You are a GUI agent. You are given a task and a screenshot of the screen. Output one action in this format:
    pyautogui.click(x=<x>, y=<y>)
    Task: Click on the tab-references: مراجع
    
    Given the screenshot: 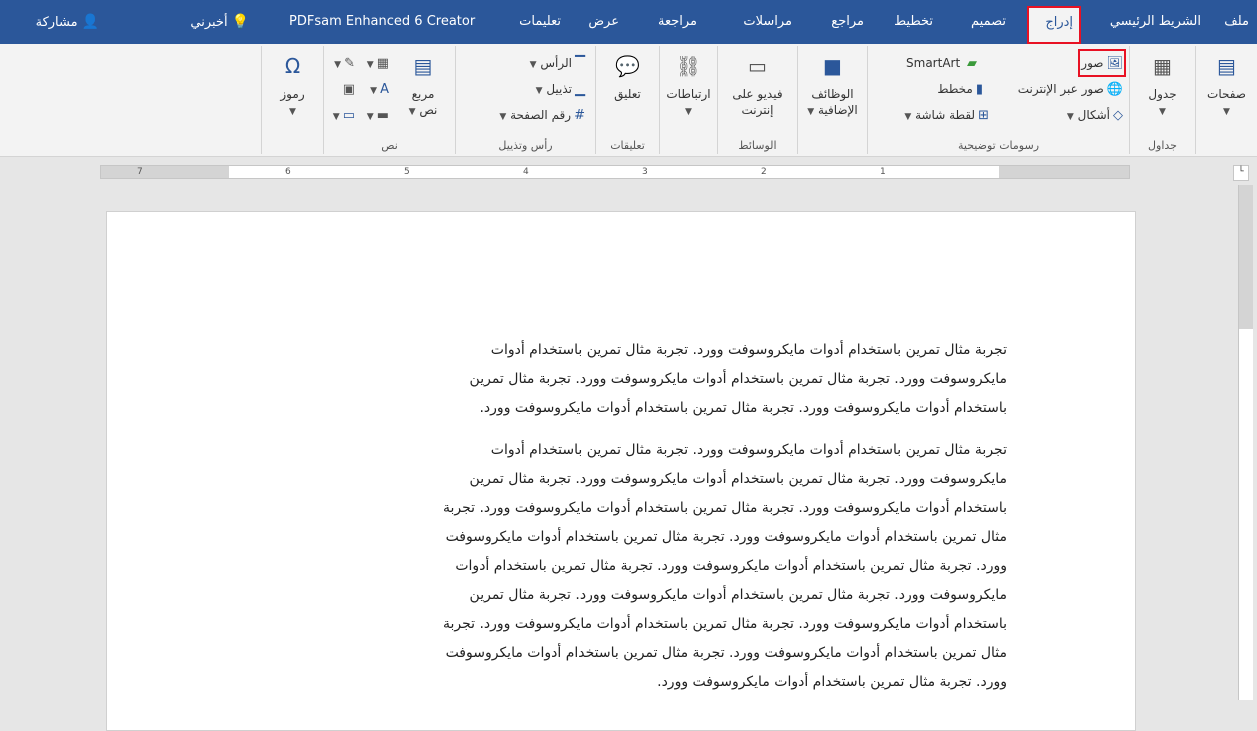 What is the action you would take?
    pyautogui.click(x=844, y=22)
    